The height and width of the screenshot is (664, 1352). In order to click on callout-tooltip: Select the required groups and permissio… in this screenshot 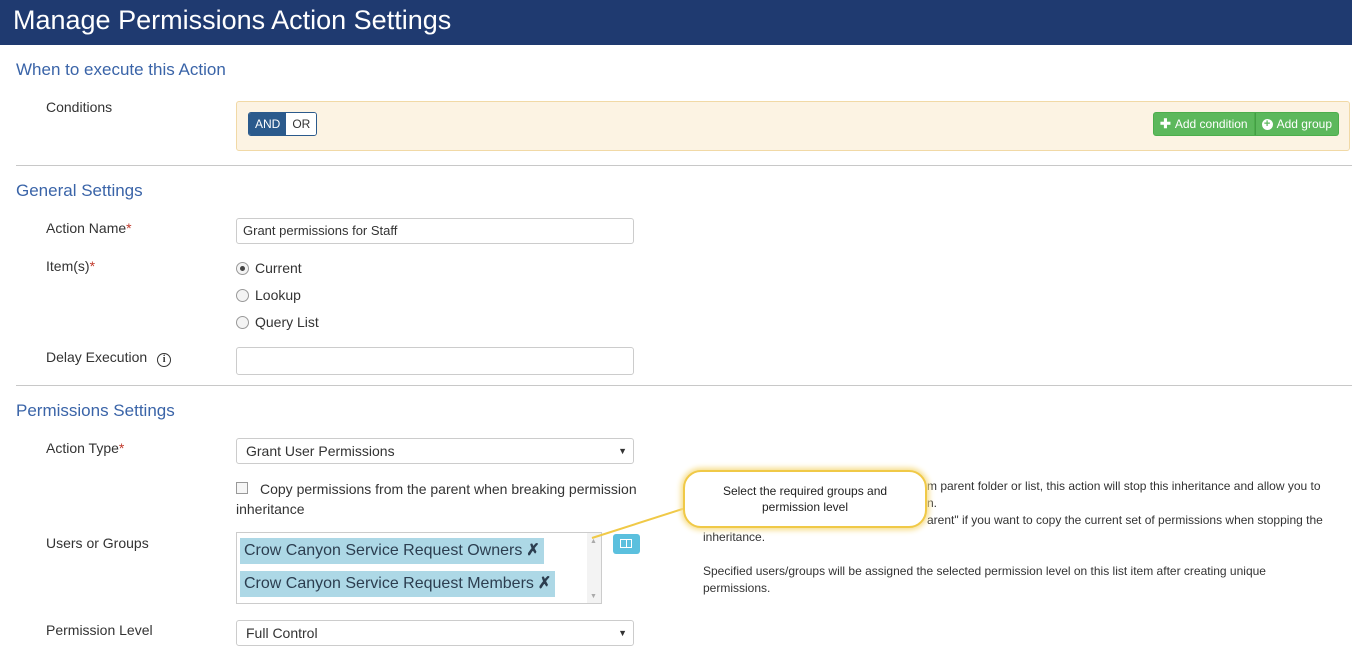, I will do `click(805, 499)`.